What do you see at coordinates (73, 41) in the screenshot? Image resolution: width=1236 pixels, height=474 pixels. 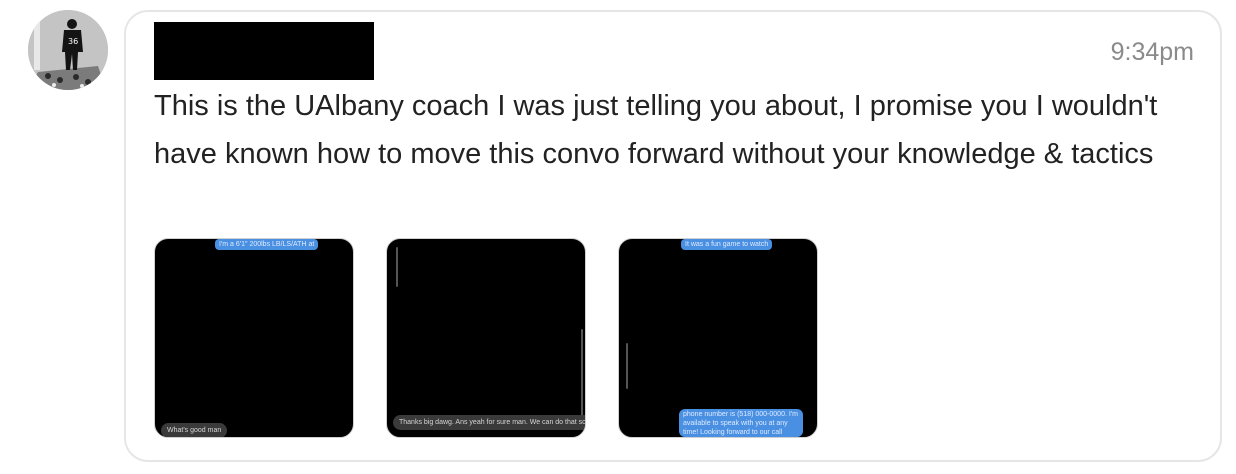 I see `svg-text: 36` at bounding box center [73, 41].